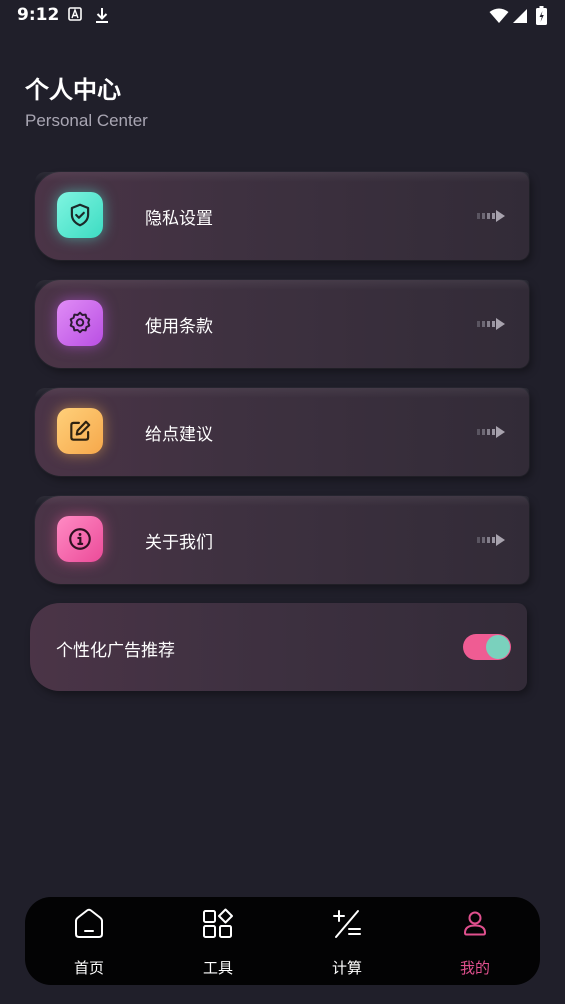 This screenshot has height=1004, width=565. What do you see at coordinates (520, 16) in the screenshot?
I see `signal-icon` at bounding box center [520, 16].